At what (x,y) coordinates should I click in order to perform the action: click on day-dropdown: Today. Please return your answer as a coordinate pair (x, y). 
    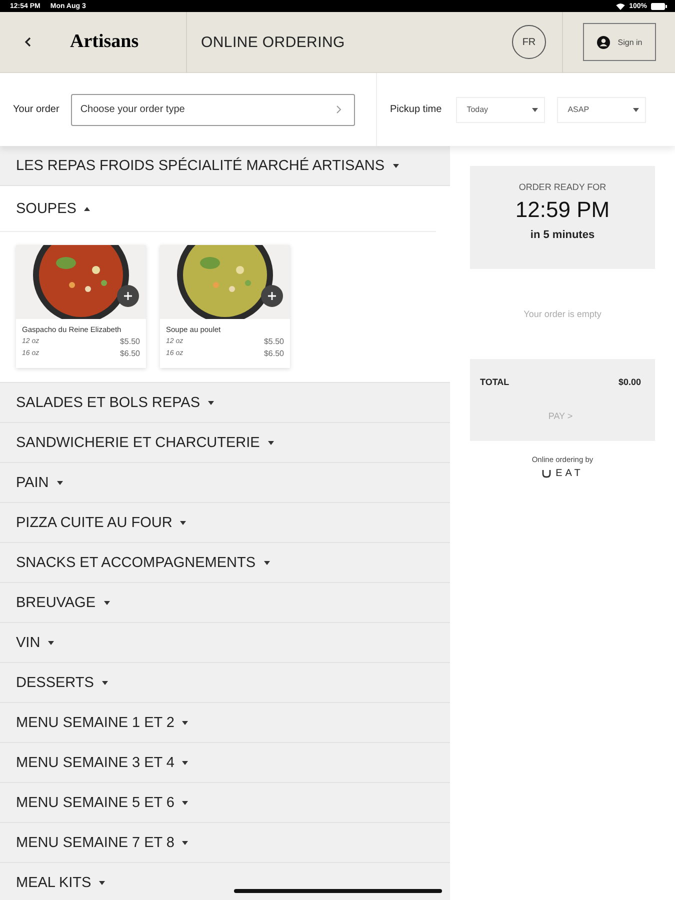
    Looking at the image, I should click on (500, 109).